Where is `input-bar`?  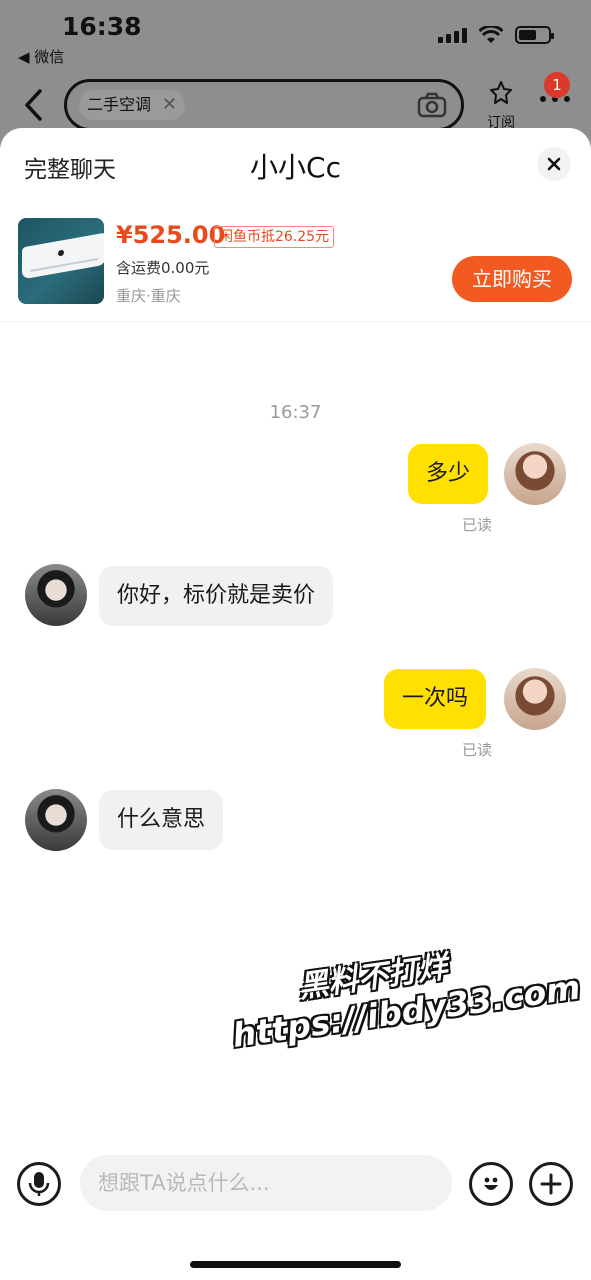
input-bar is located at coordinates (295, 1183).